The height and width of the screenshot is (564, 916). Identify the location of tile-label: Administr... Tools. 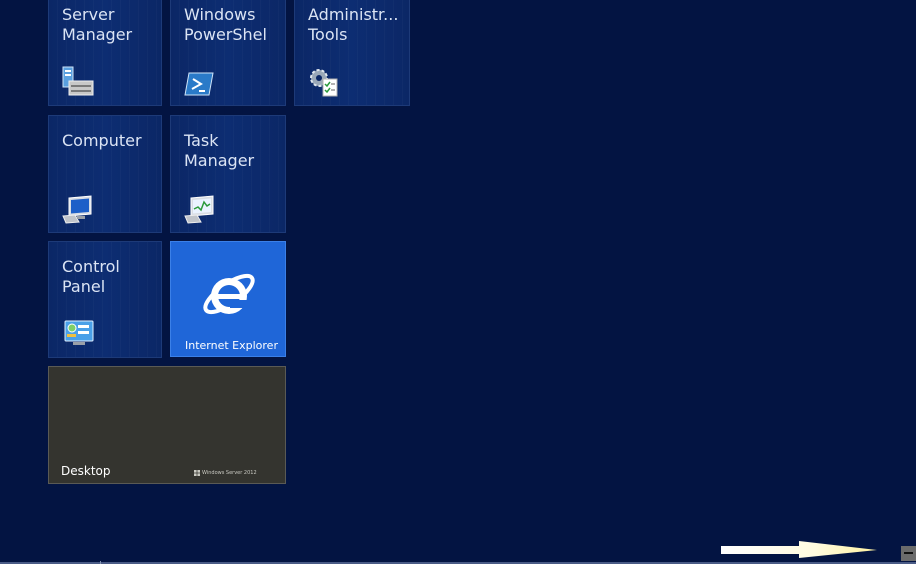
(353, 24).